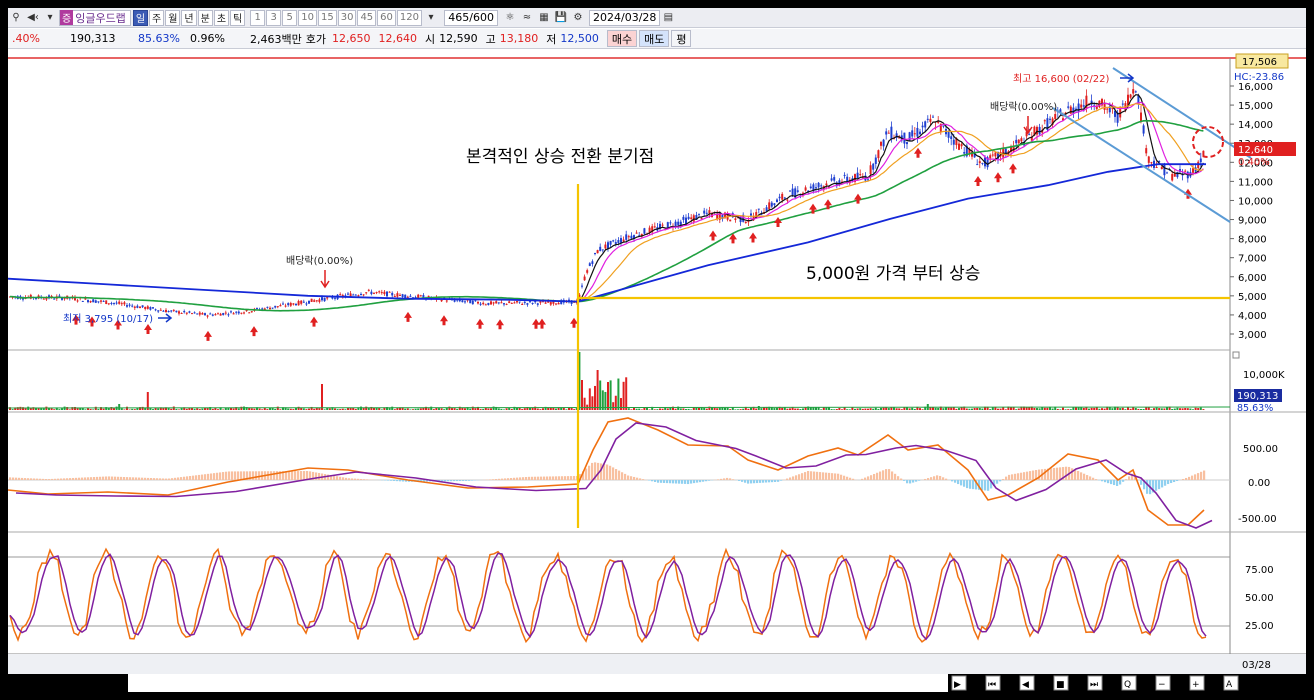 The height and width of the screenshot is (700, 1314). I want to click on minute-button-10: 10, so click(307, 17).